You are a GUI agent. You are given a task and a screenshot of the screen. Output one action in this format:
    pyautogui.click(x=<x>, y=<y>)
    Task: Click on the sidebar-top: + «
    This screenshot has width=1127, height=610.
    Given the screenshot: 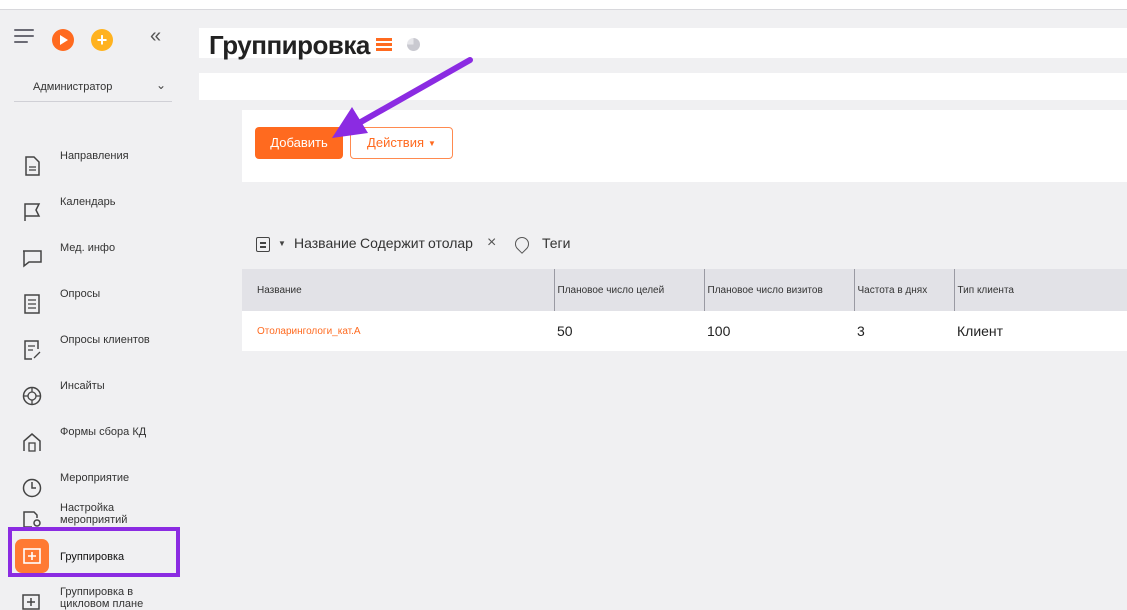 What is the action you would take?
    pyautogui.click(x=92, y=40)
    